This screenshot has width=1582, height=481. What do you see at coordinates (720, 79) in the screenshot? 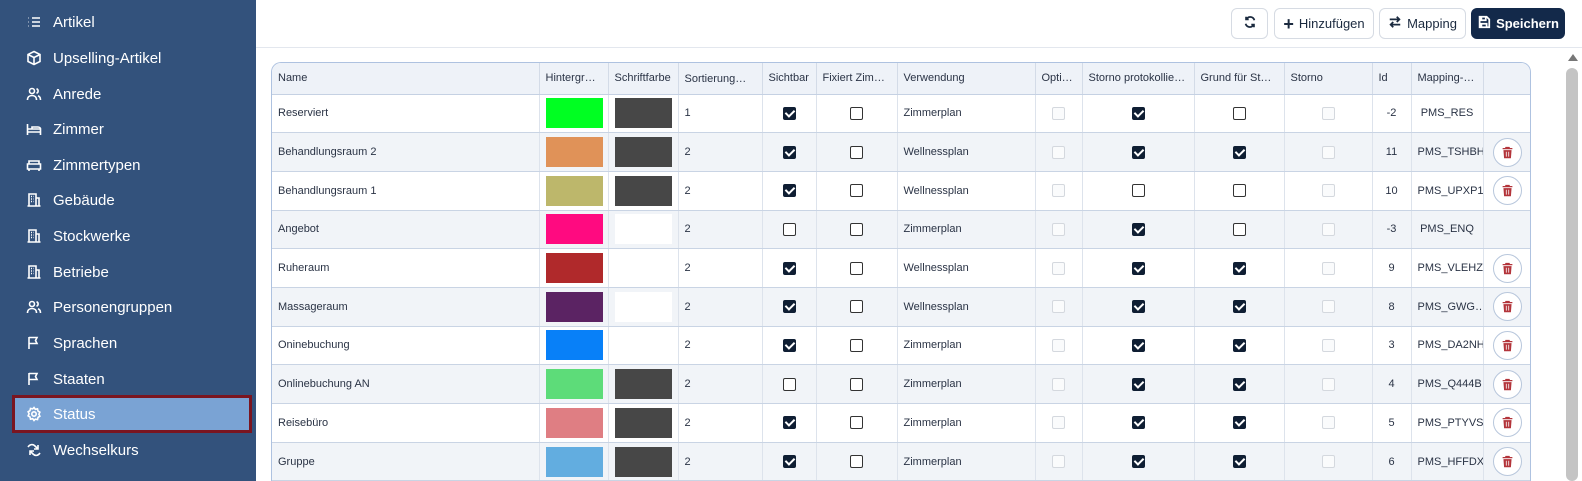
I see `column-header: Sortierung… ↑` at bounding box center [720, 79].